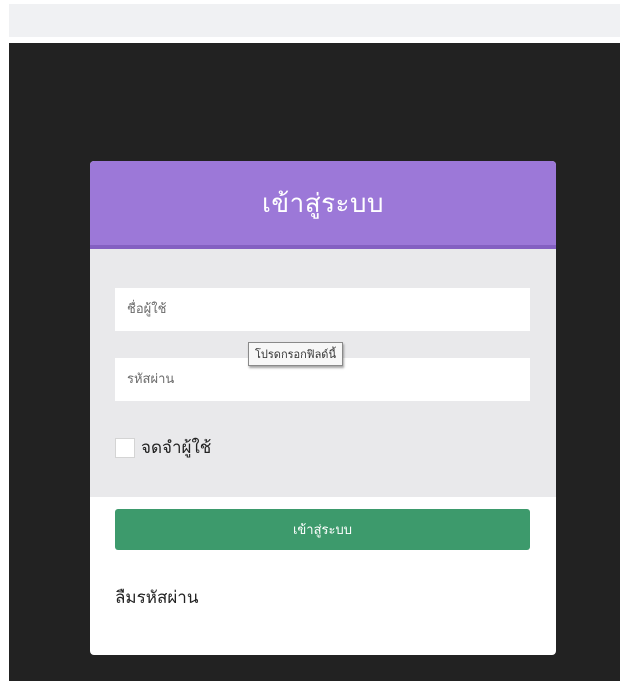 Image resolution: width=620 pixels, height=681 pixels. I want to click on username-input, so click(322, 309).